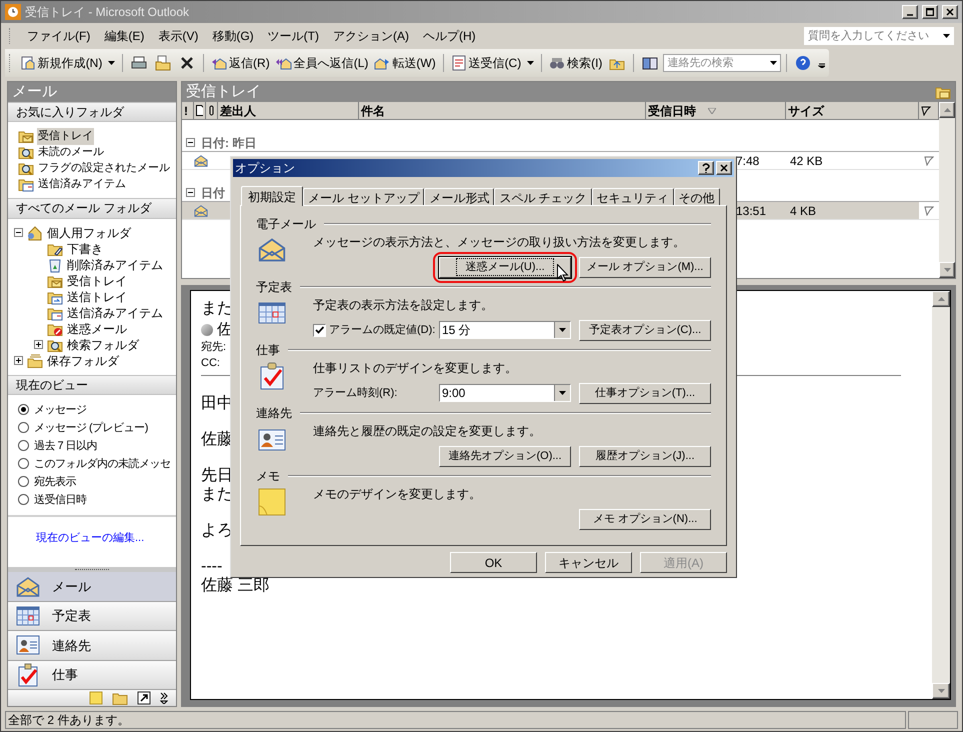  I want to click on nav-button: 予定表, so click(92, 617).